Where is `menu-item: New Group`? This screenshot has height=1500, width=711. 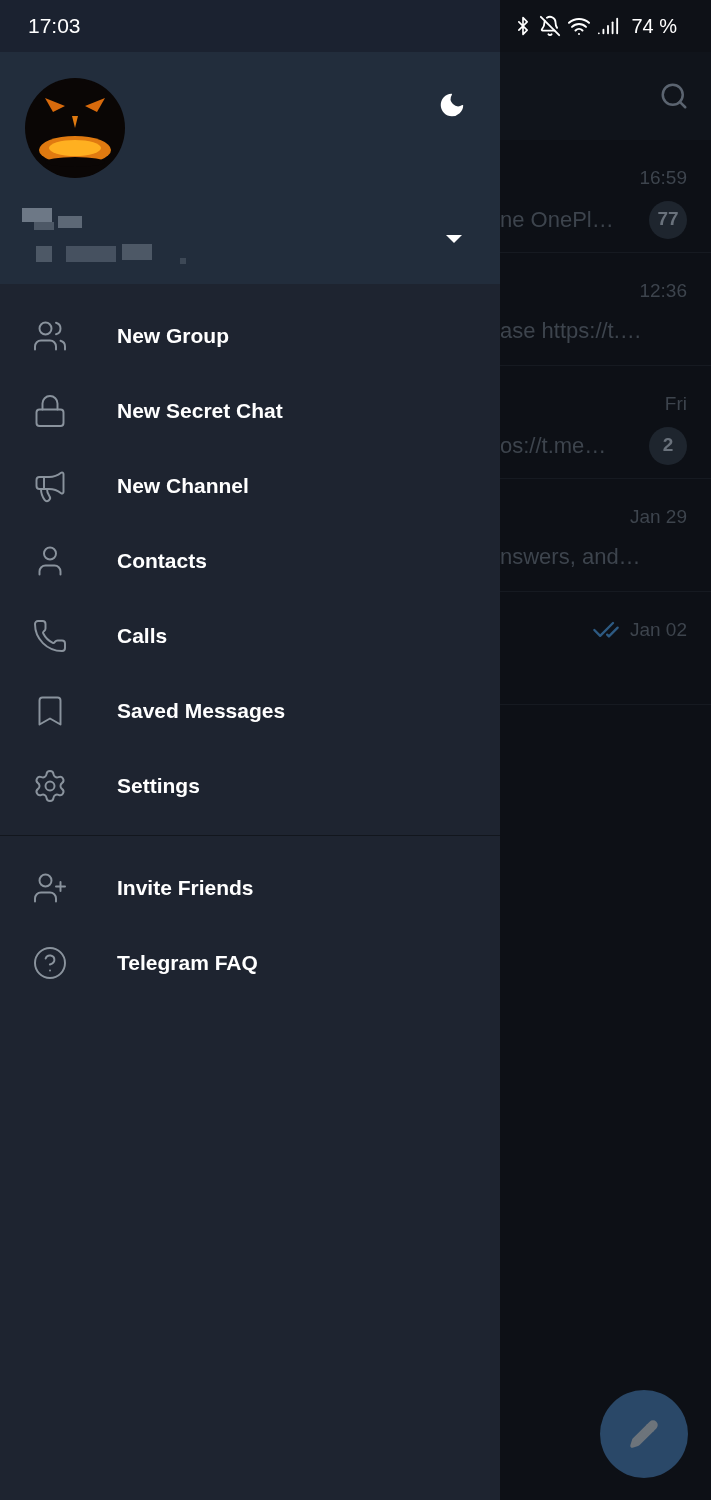 menu-item: New Group is located at coordinates (250, 335).